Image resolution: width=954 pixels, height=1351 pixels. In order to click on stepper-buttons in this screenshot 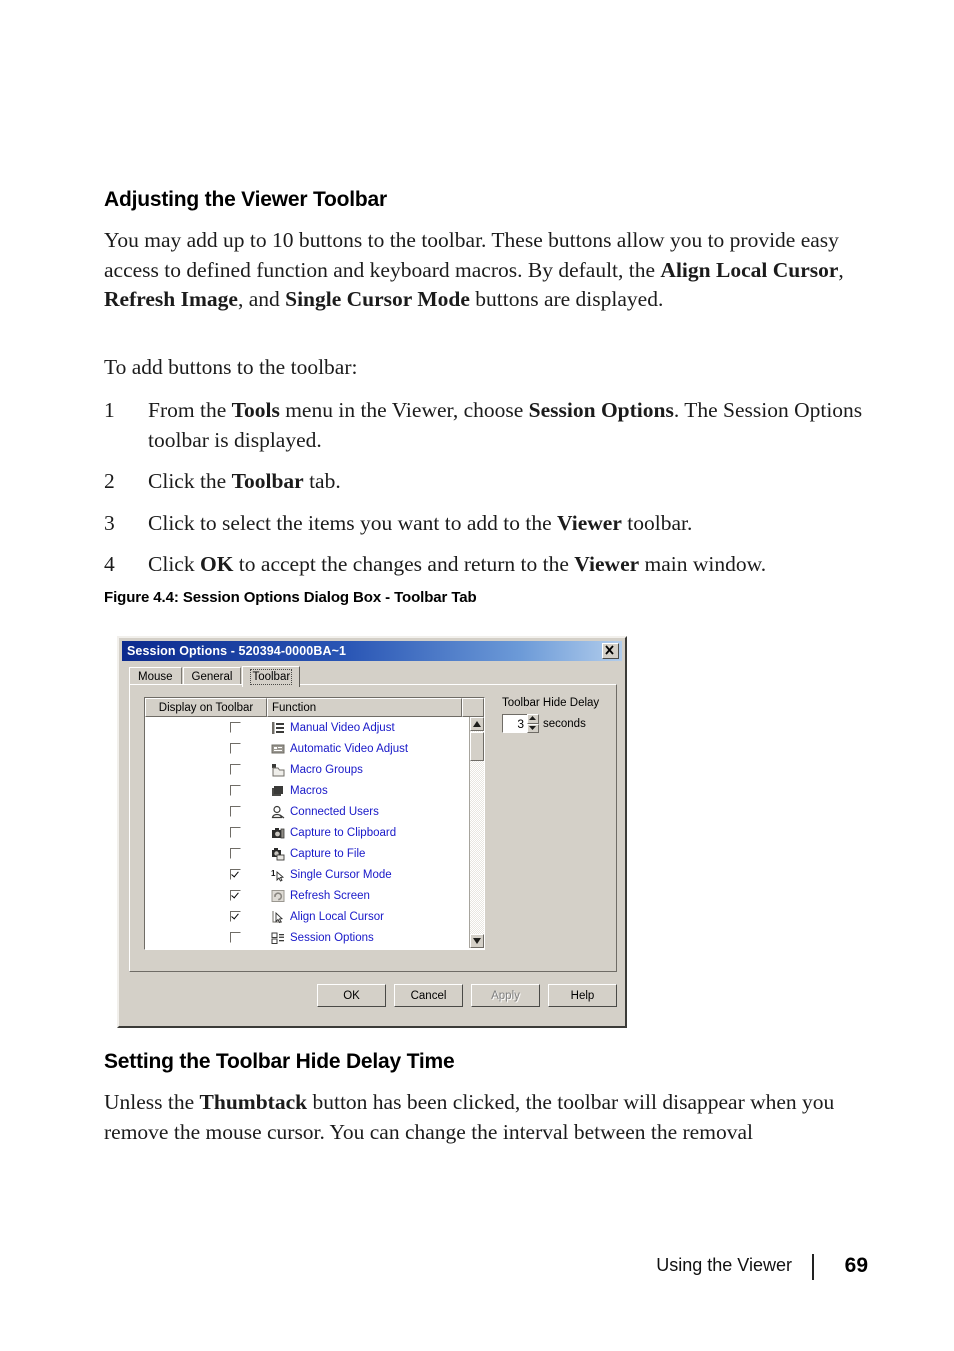, I will do `click(533, 723)`.